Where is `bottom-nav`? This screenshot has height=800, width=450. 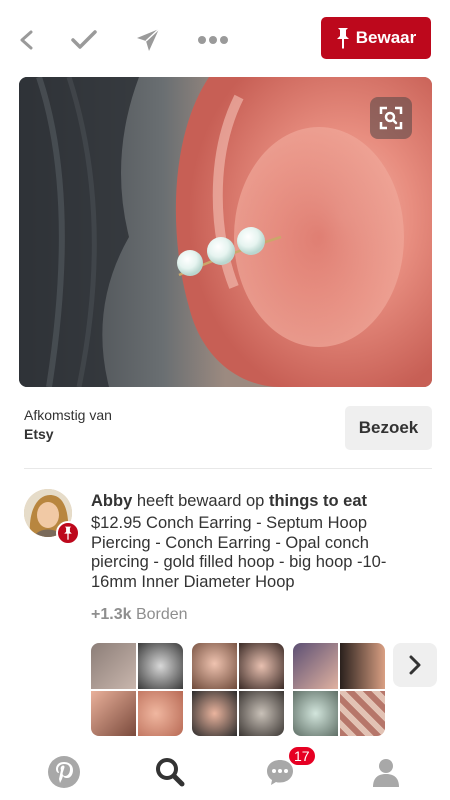
bottom-nav is located at coordinates (225, 770).